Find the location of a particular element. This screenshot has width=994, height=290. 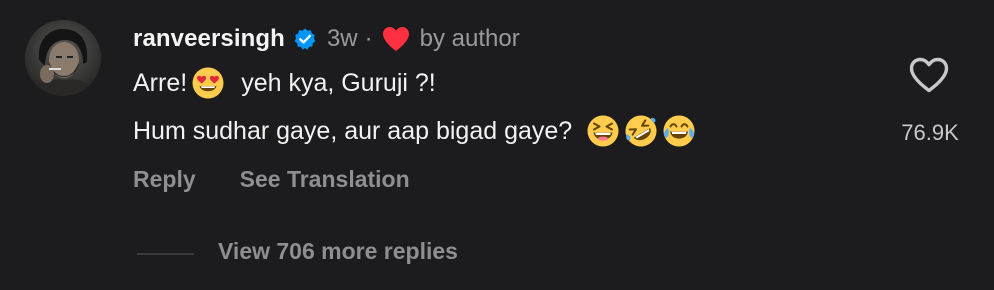

heart-eyes-emoji-icon is located at coordinates (208, 83).